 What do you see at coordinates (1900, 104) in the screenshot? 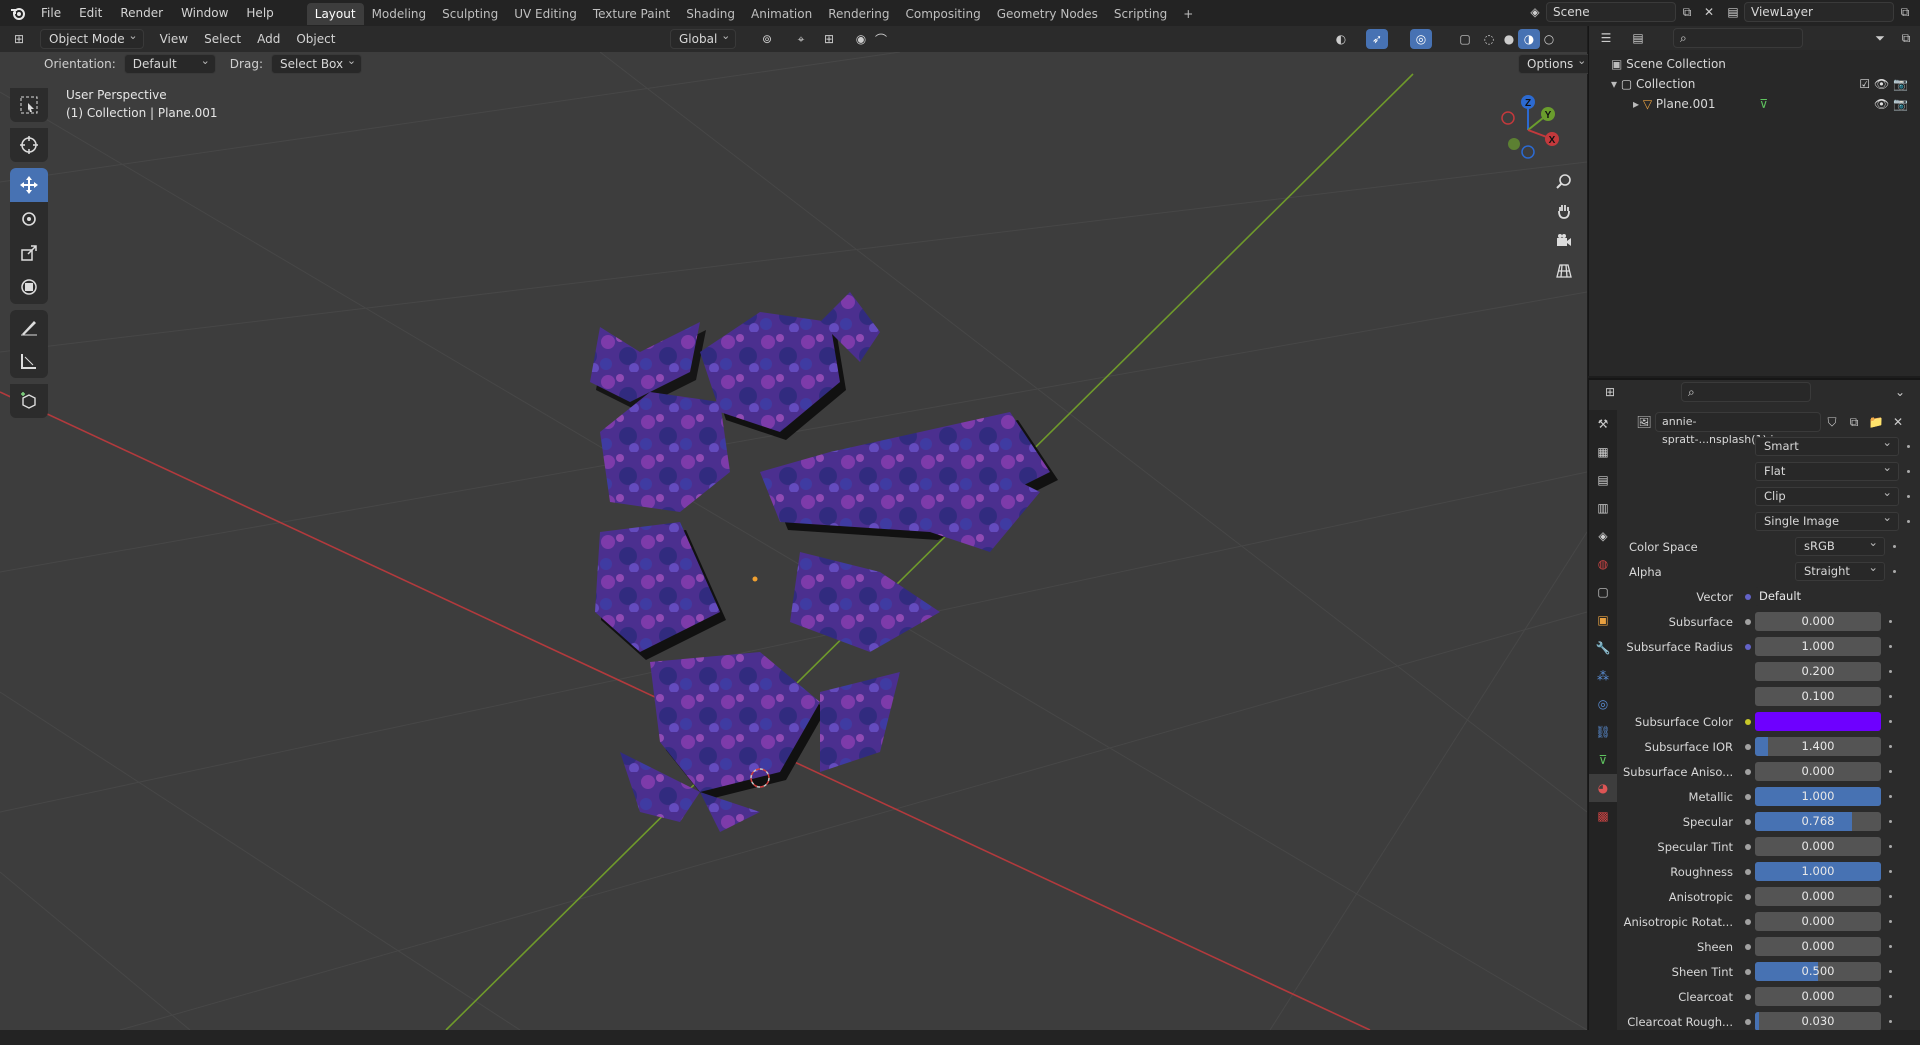
I see `camera-render-icon: 📷` at bounding box center [1900, 104].